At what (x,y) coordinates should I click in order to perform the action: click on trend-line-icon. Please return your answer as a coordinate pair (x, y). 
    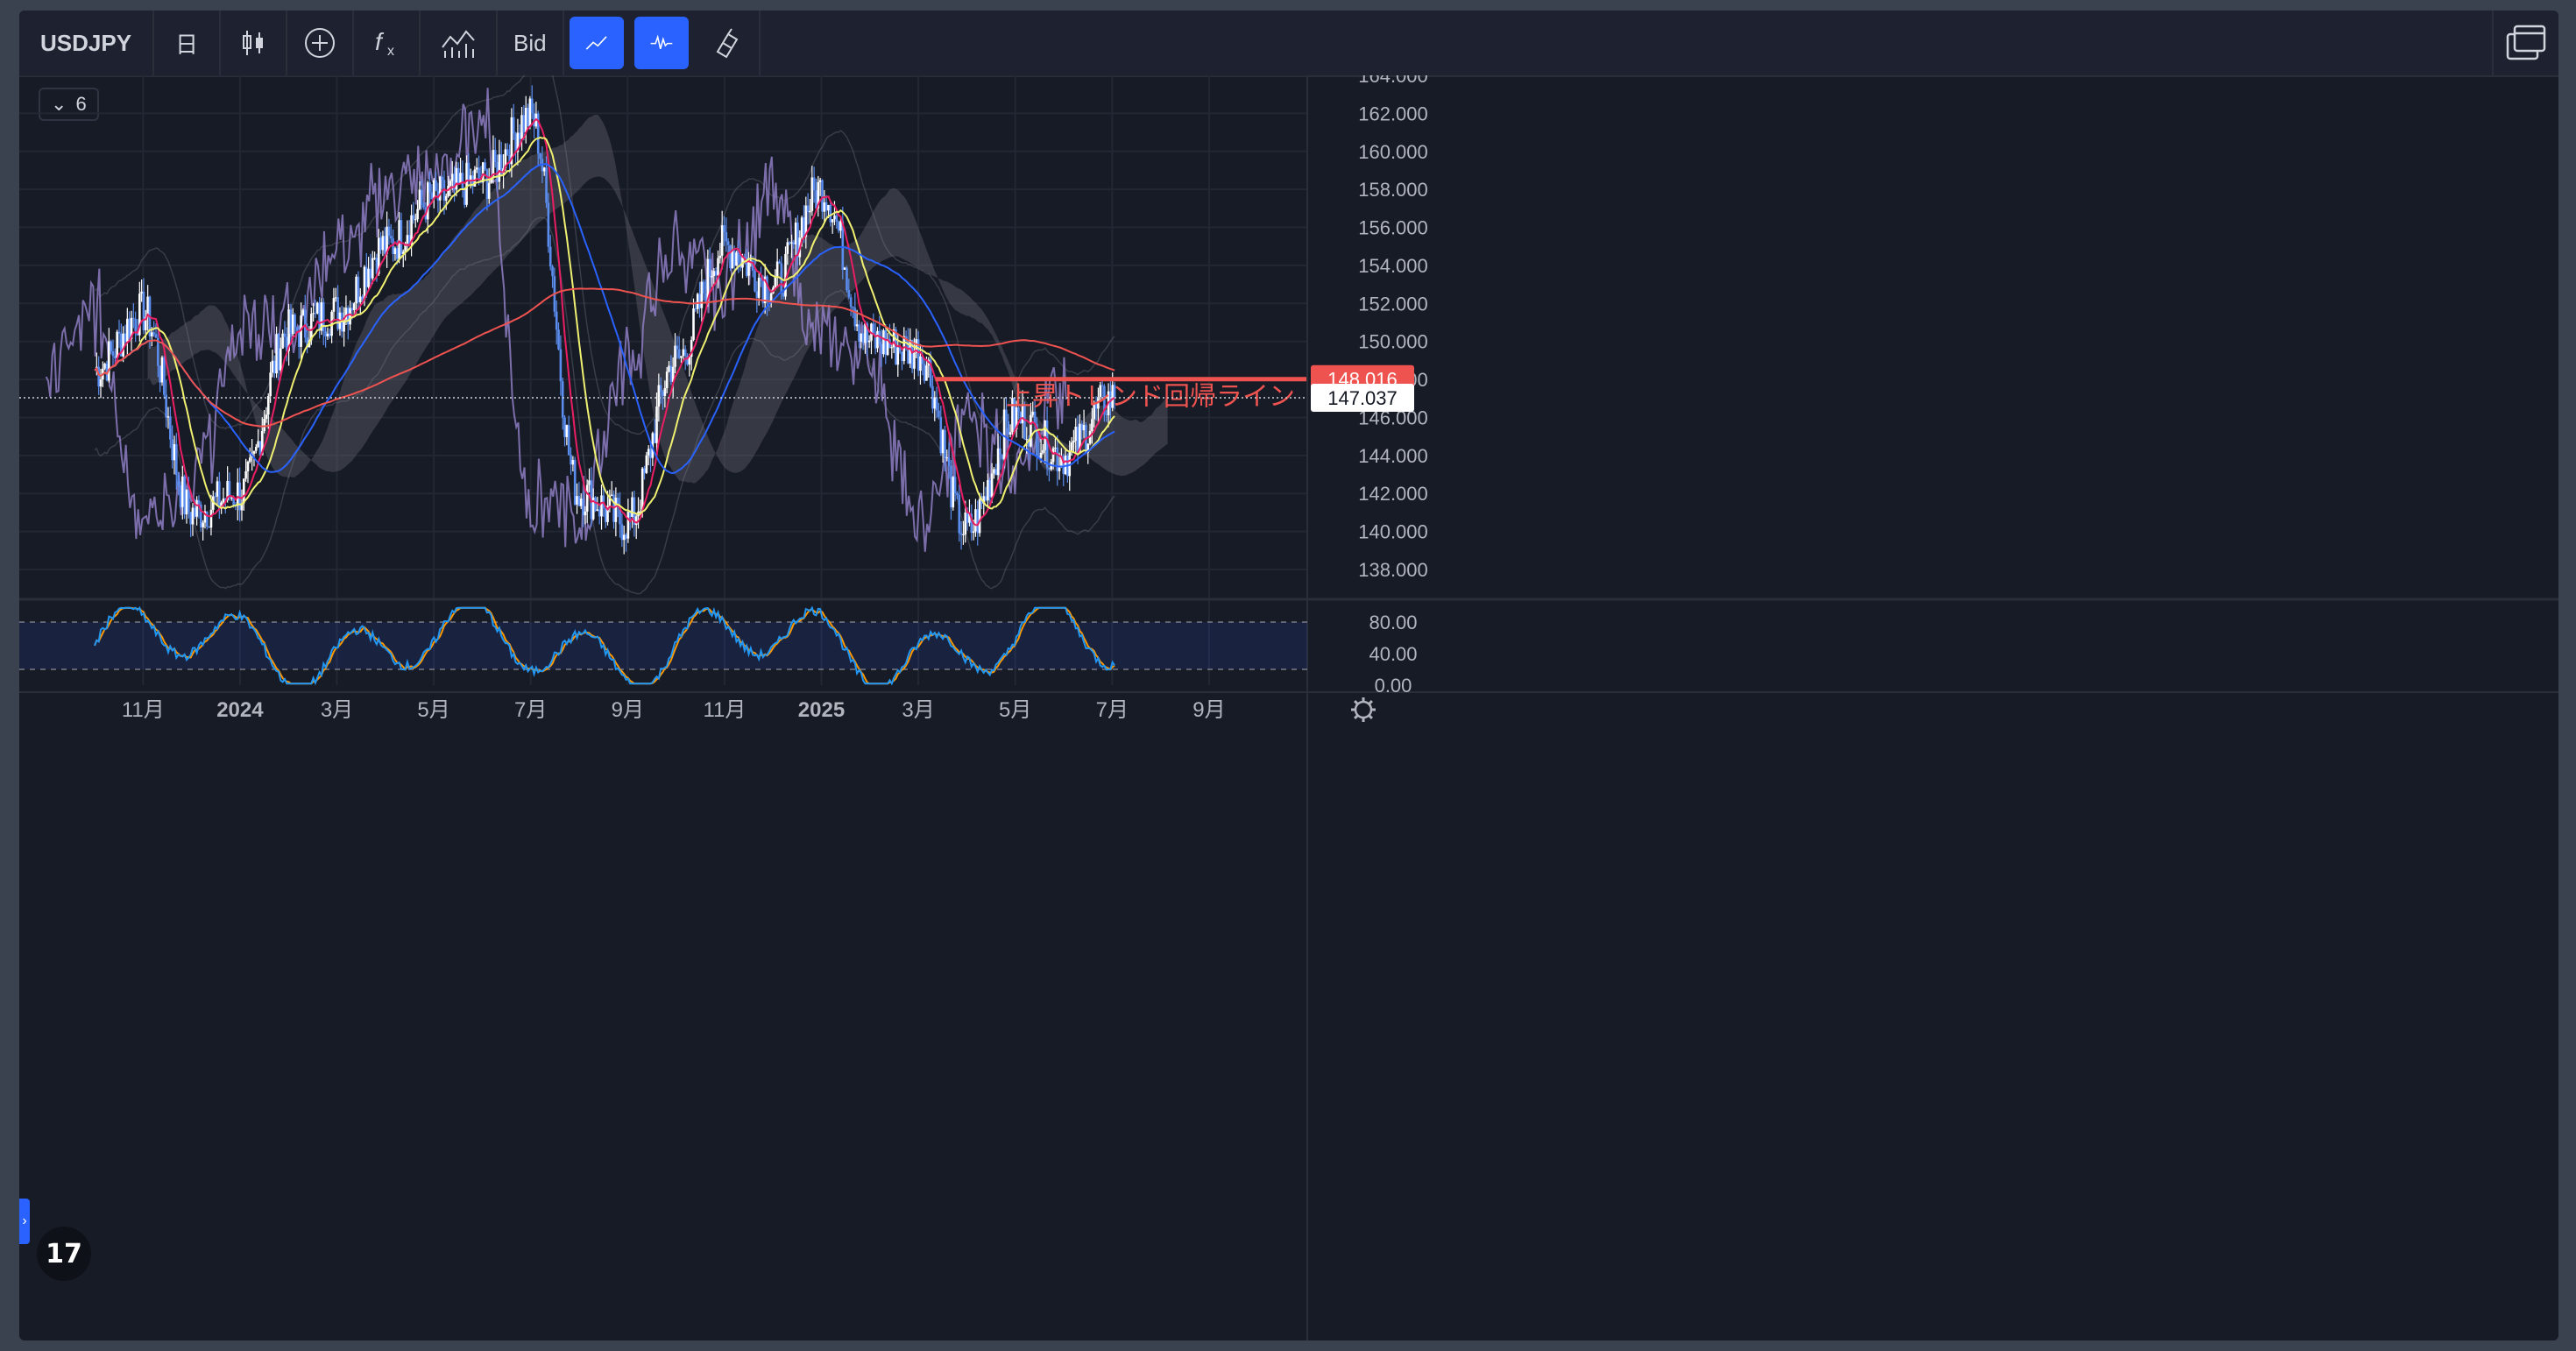
    Looking at the image, I should click on (596, 43).